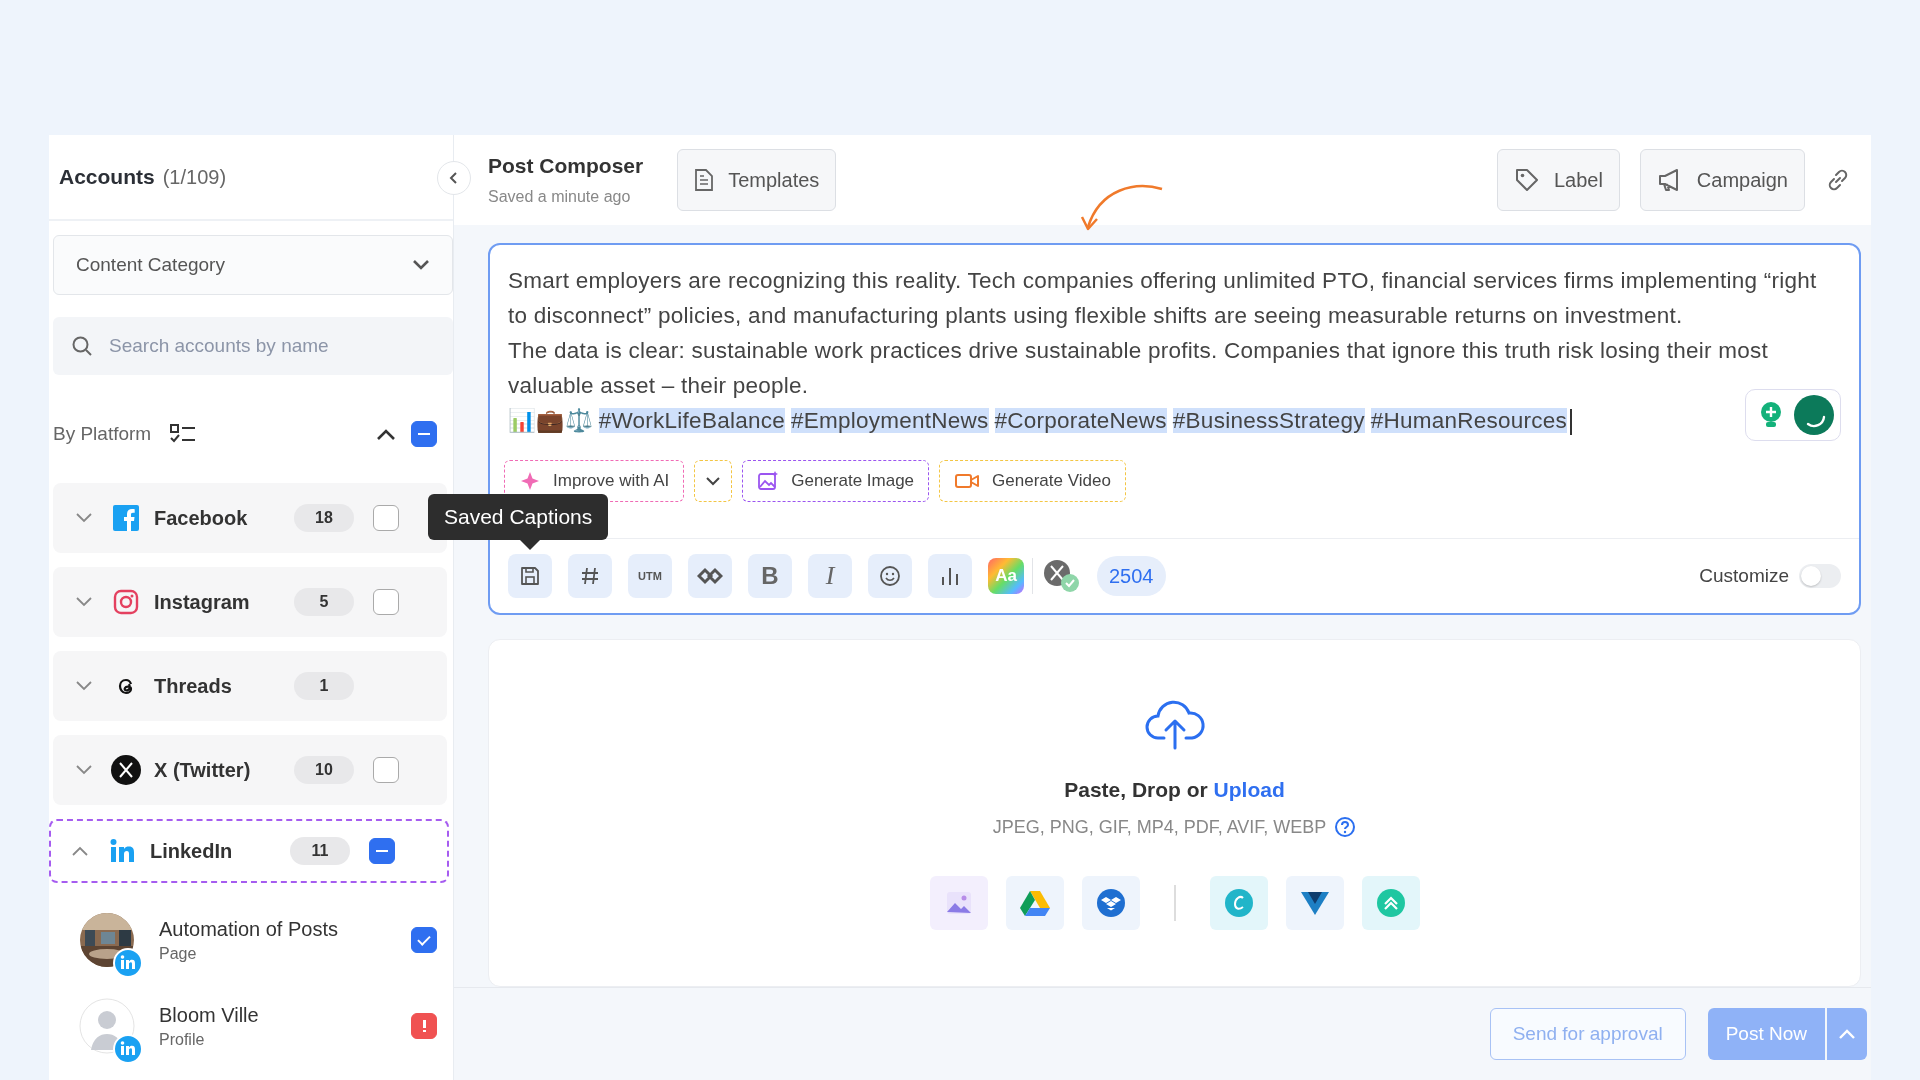 The height and width of the screenshot is (1080, 1920). What do you see at coordinates (691, 420) in the screenshot?
I see `hashtag: #WorkLifeBalance` at bounding box center [691, 420].